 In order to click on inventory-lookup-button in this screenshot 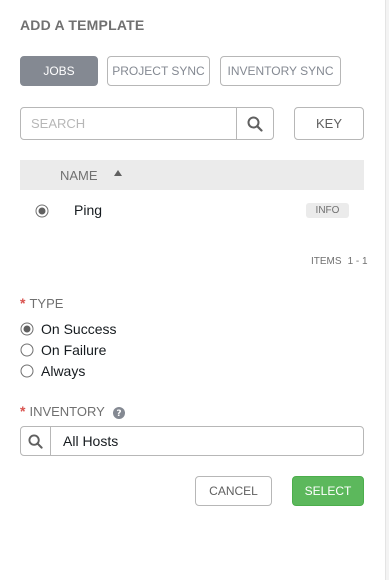, I will do `click(36, 441)`.